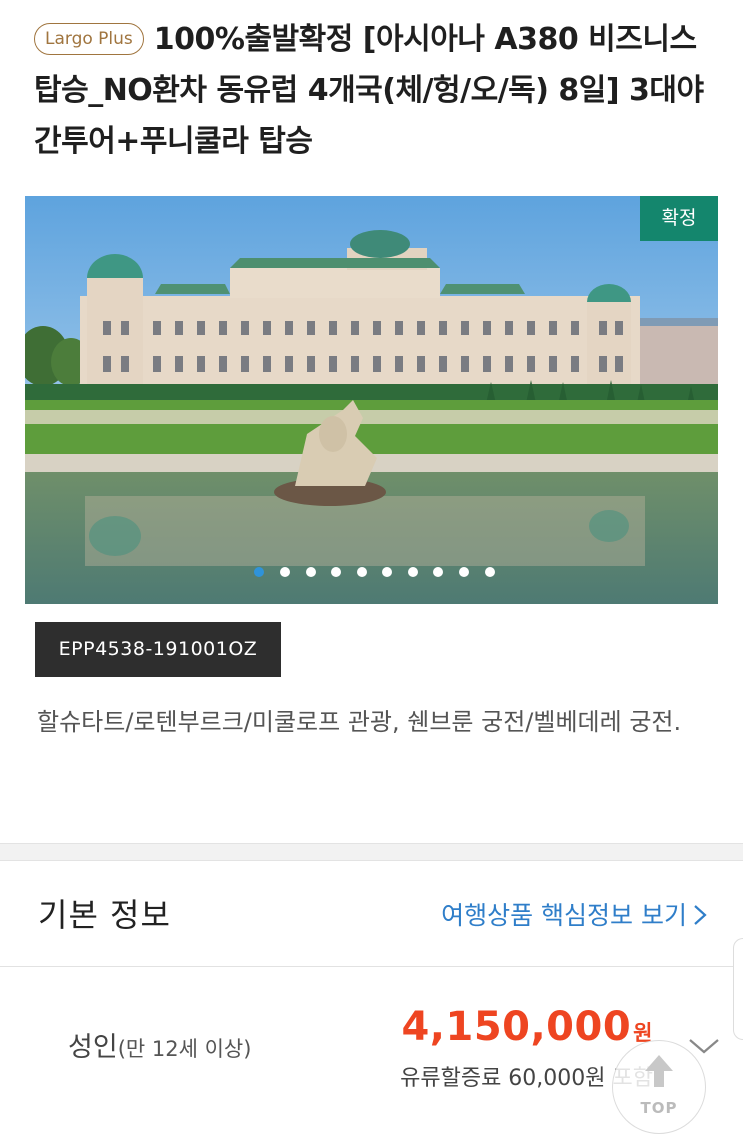 The width and height of the screenshot is (743, 1134). I want to click on carousel-pagination, so click(371, 572).